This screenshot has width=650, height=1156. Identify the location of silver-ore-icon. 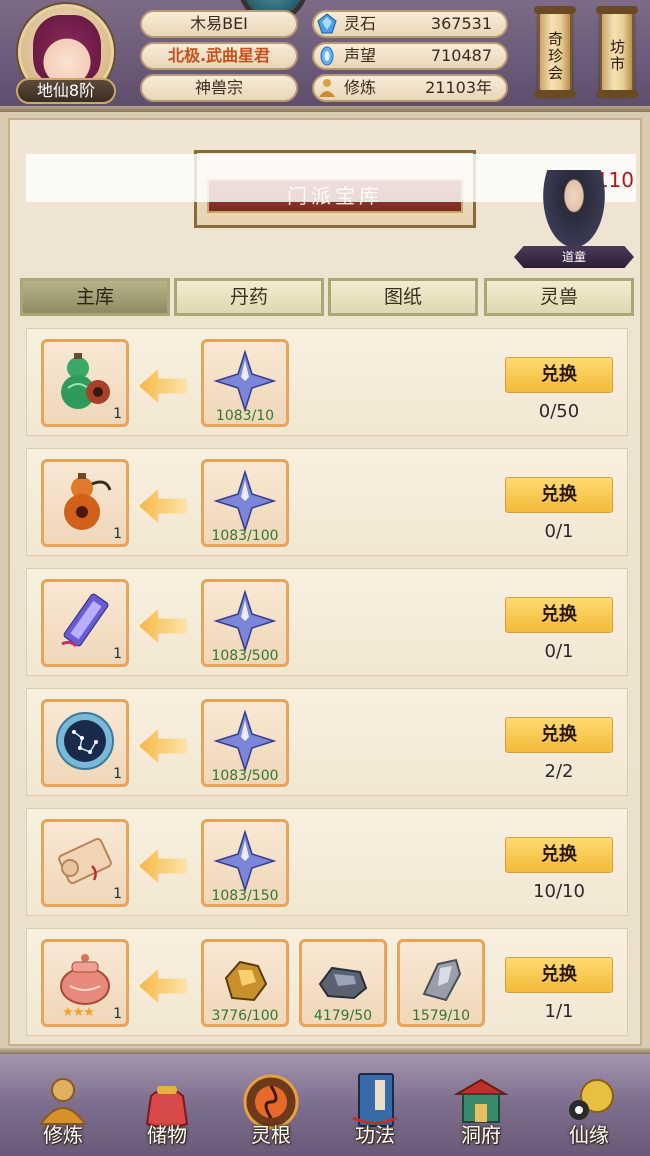
(442, 980).